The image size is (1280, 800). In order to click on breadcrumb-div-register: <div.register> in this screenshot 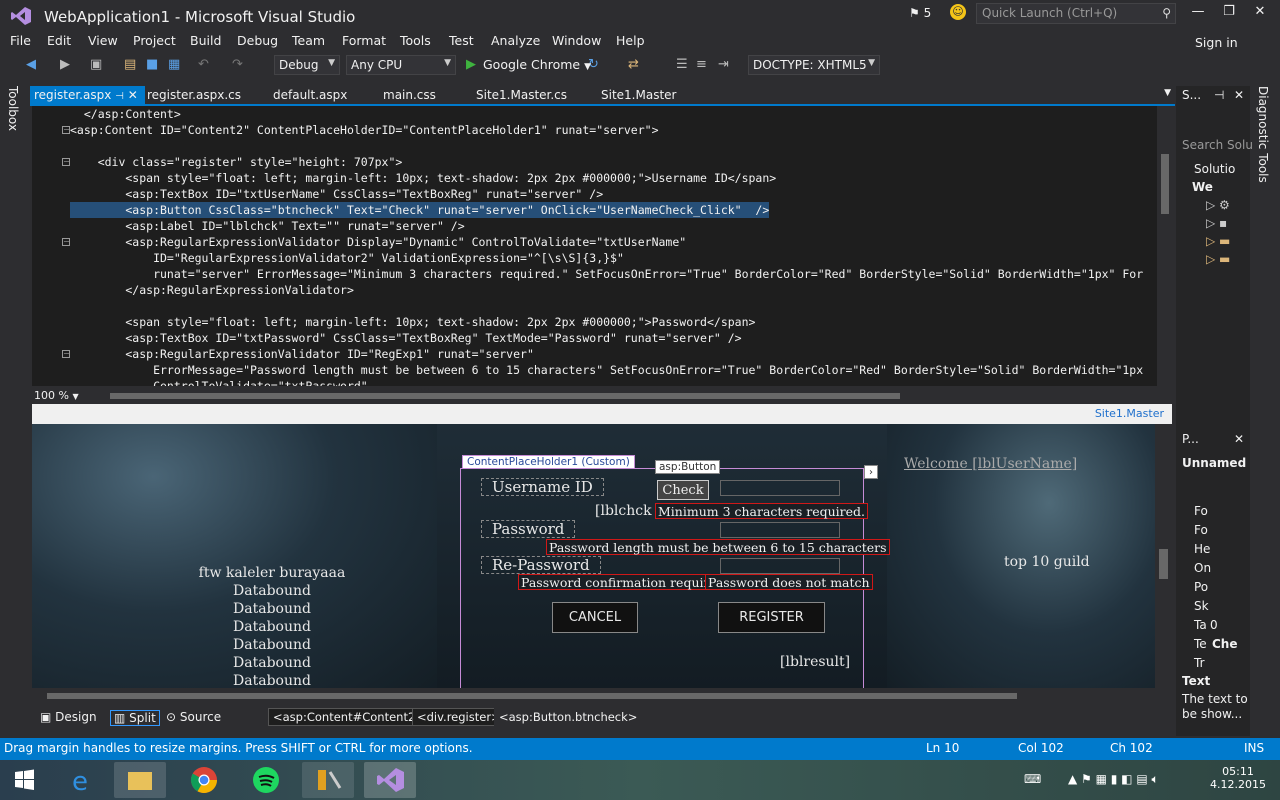, I will do `click(459, 717)`.